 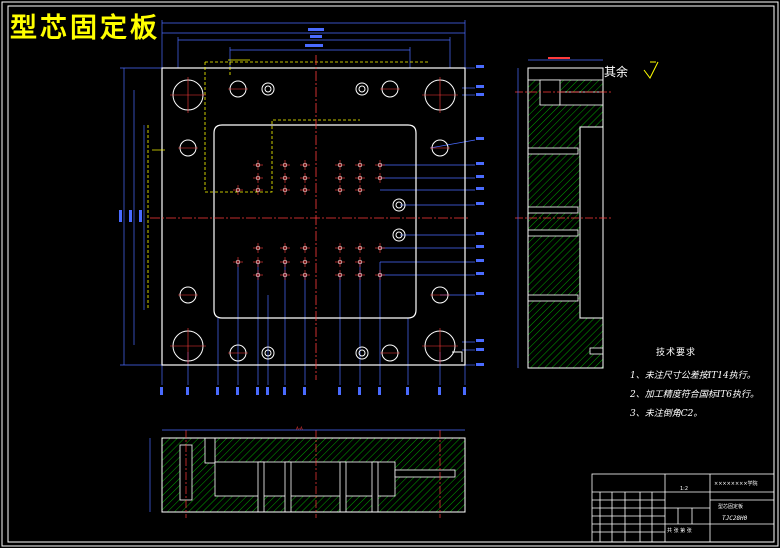 I want to click on core-pocket, so click(x=315, y=221).